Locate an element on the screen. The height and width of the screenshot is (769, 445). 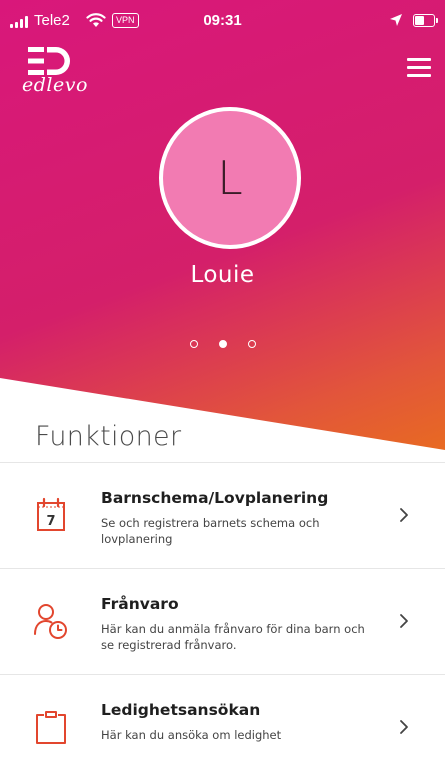
item-description: Här kan du ansöka om ledighet is located at coordinates (191, 735).